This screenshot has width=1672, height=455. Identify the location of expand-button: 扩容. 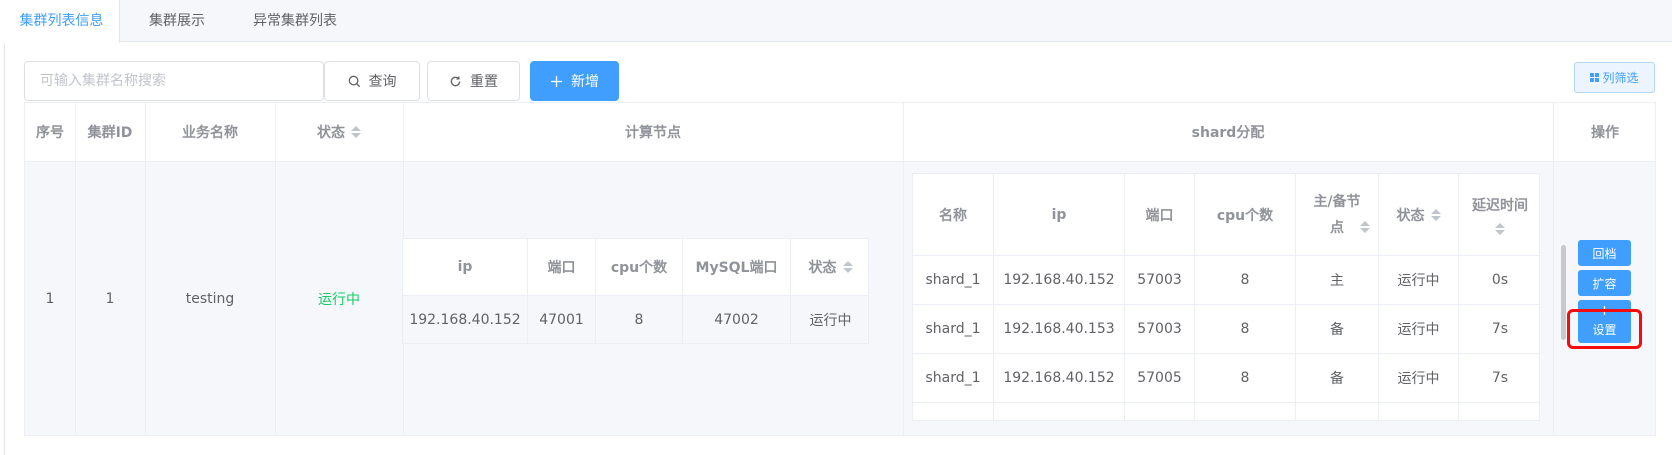
(1604, 283).